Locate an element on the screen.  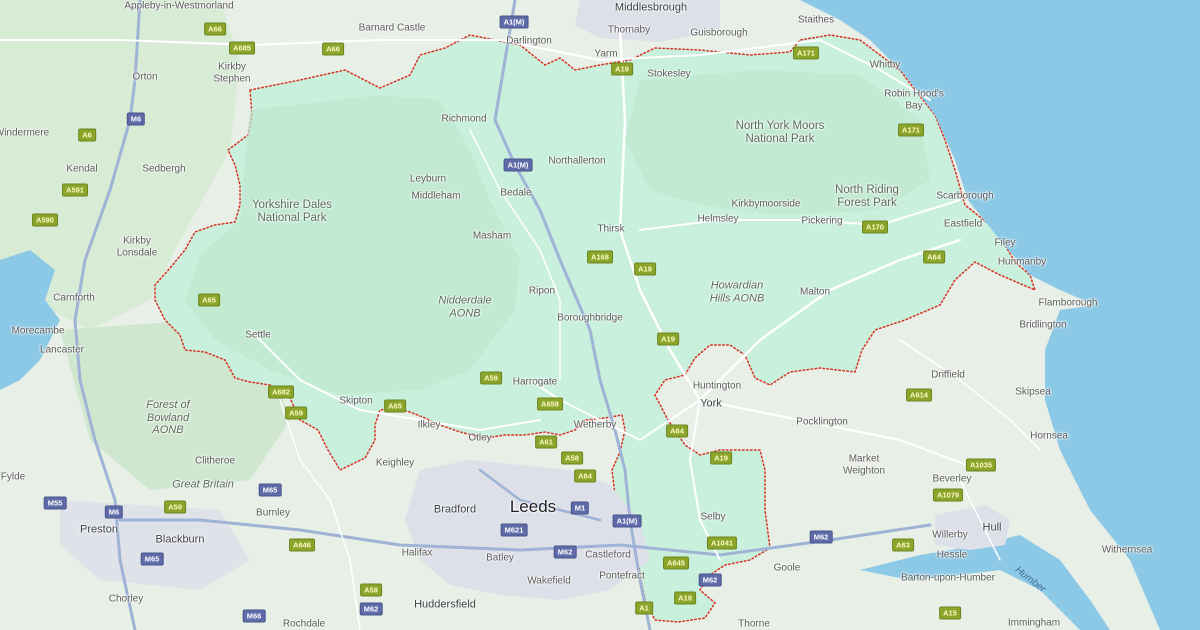
label-lancaster: Lancaster is located at coordinates (62, 350).